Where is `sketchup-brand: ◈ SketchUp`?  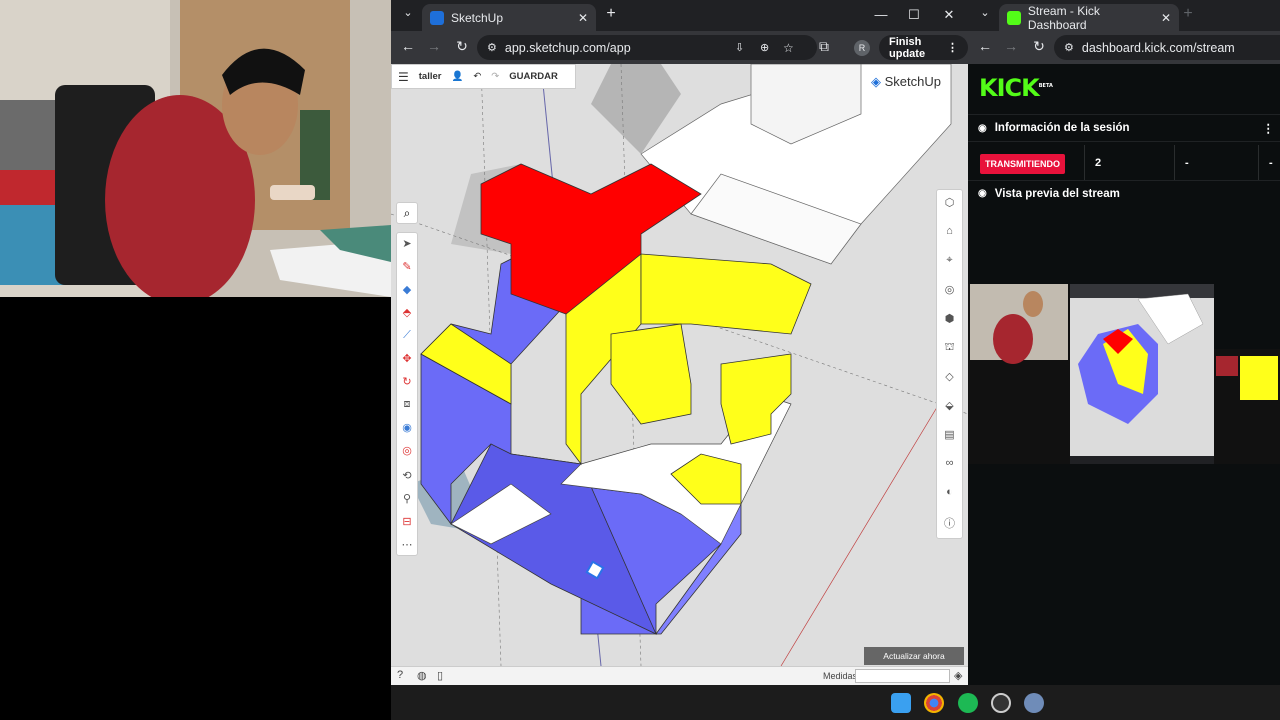
sketchup-brand: ◈ SketchUp is located at coordinates (906, 82).